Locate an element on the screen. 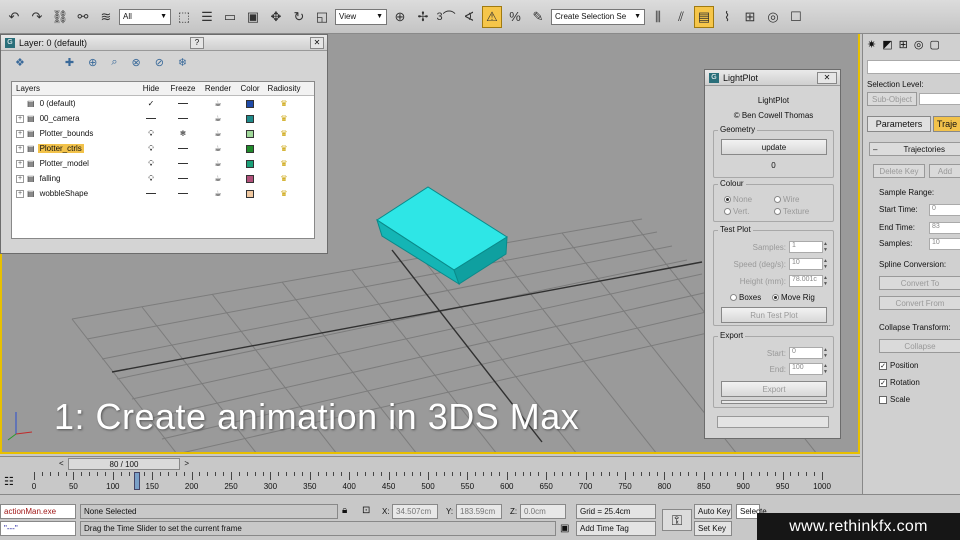 The width and height of the screenshot is (960, 540). samples-field: 10 is located at coordinates (944, 244).